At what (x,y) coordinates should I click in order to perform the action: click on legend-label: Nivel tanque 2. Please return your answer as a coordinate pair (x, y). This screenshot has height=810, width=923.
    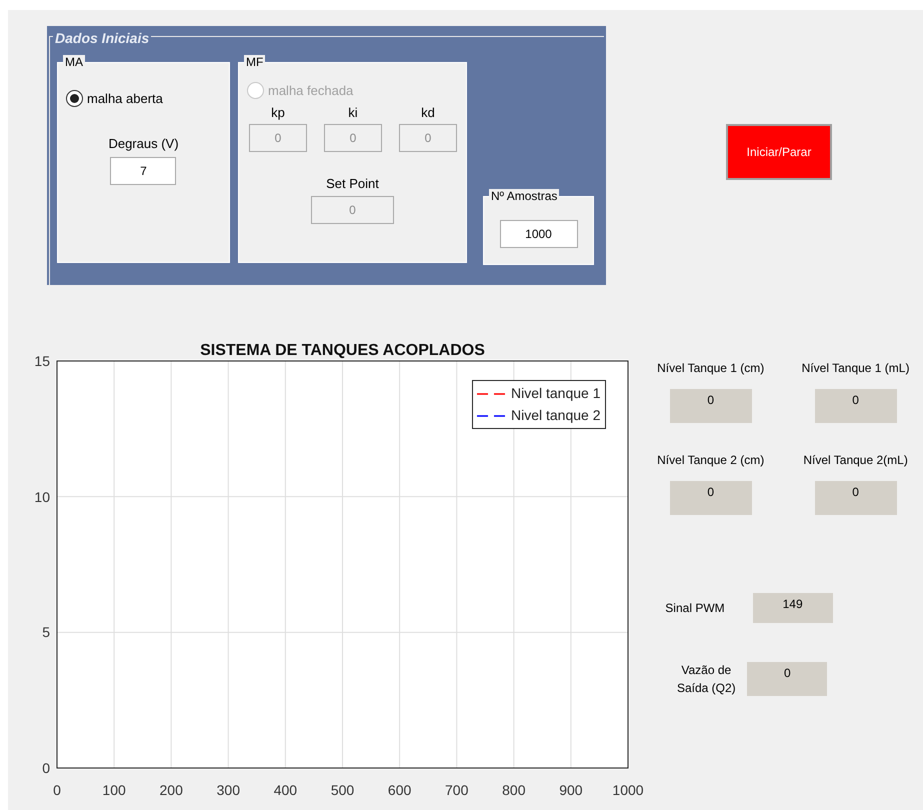
    Looking at the image, I should click on (556, 415).